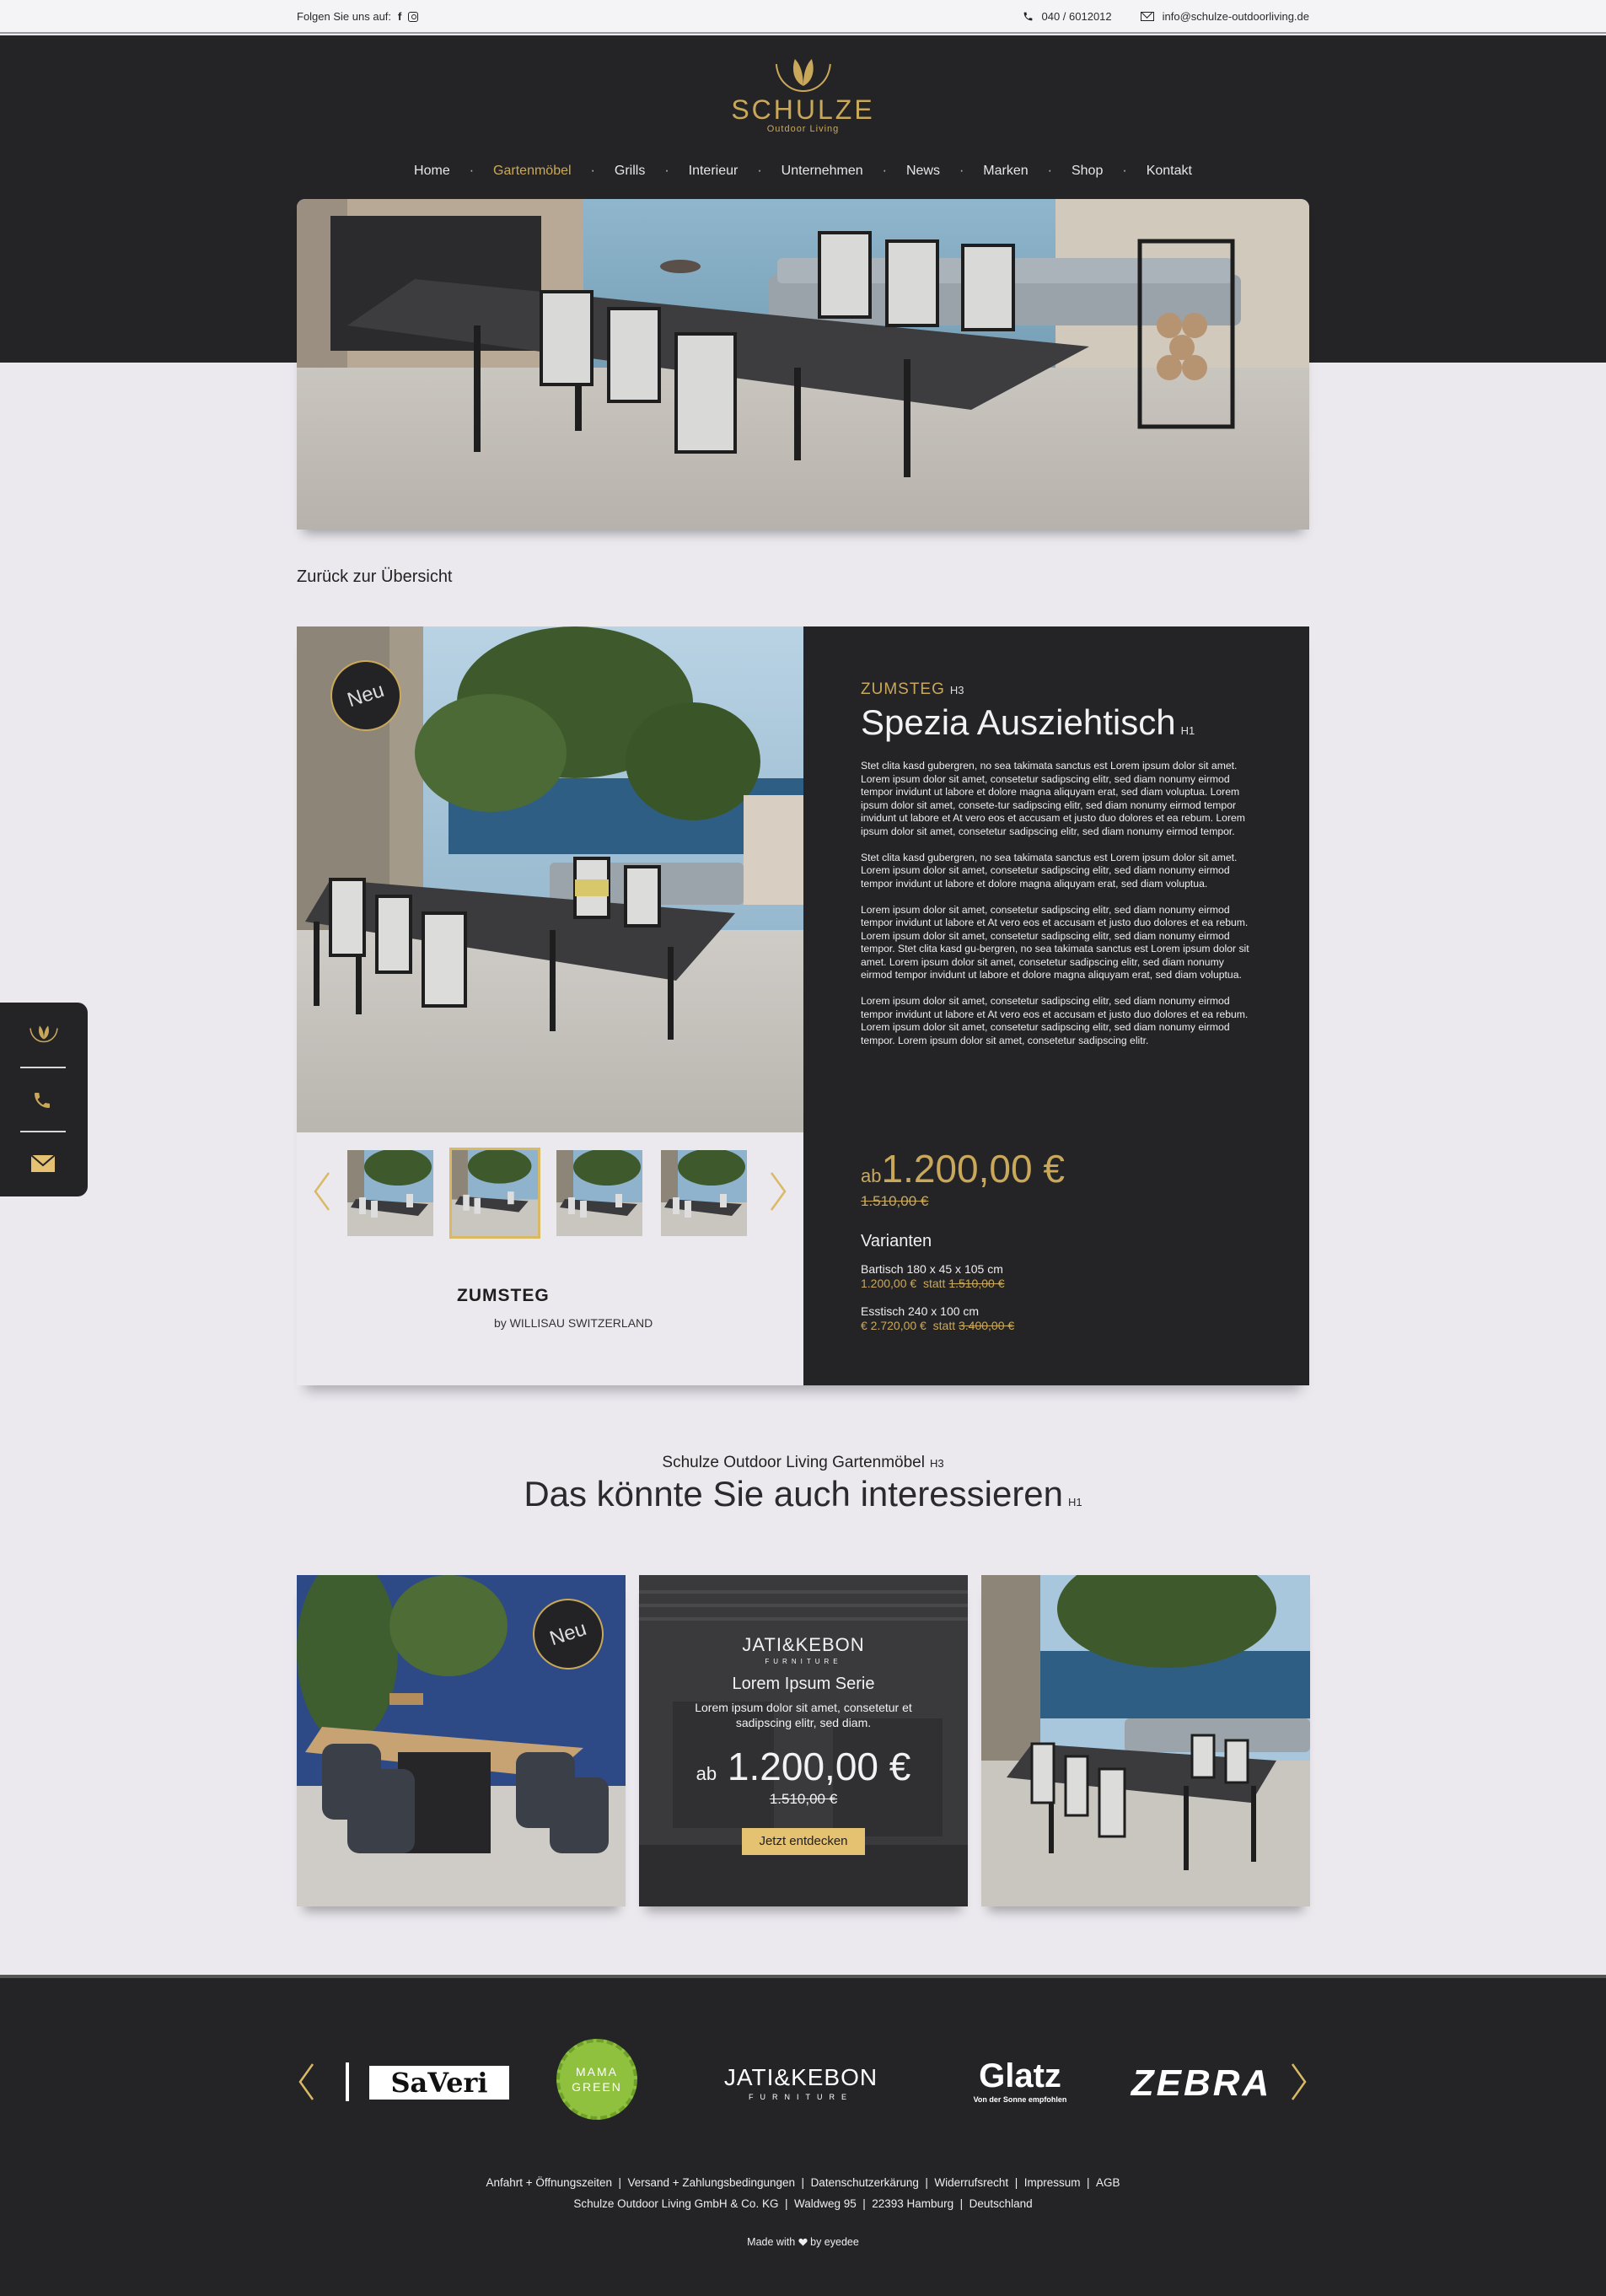 This screenshot has height=2296, width=1606. I want to click on follow-label: Folgen Sie uns auf:, so click(344, 16).